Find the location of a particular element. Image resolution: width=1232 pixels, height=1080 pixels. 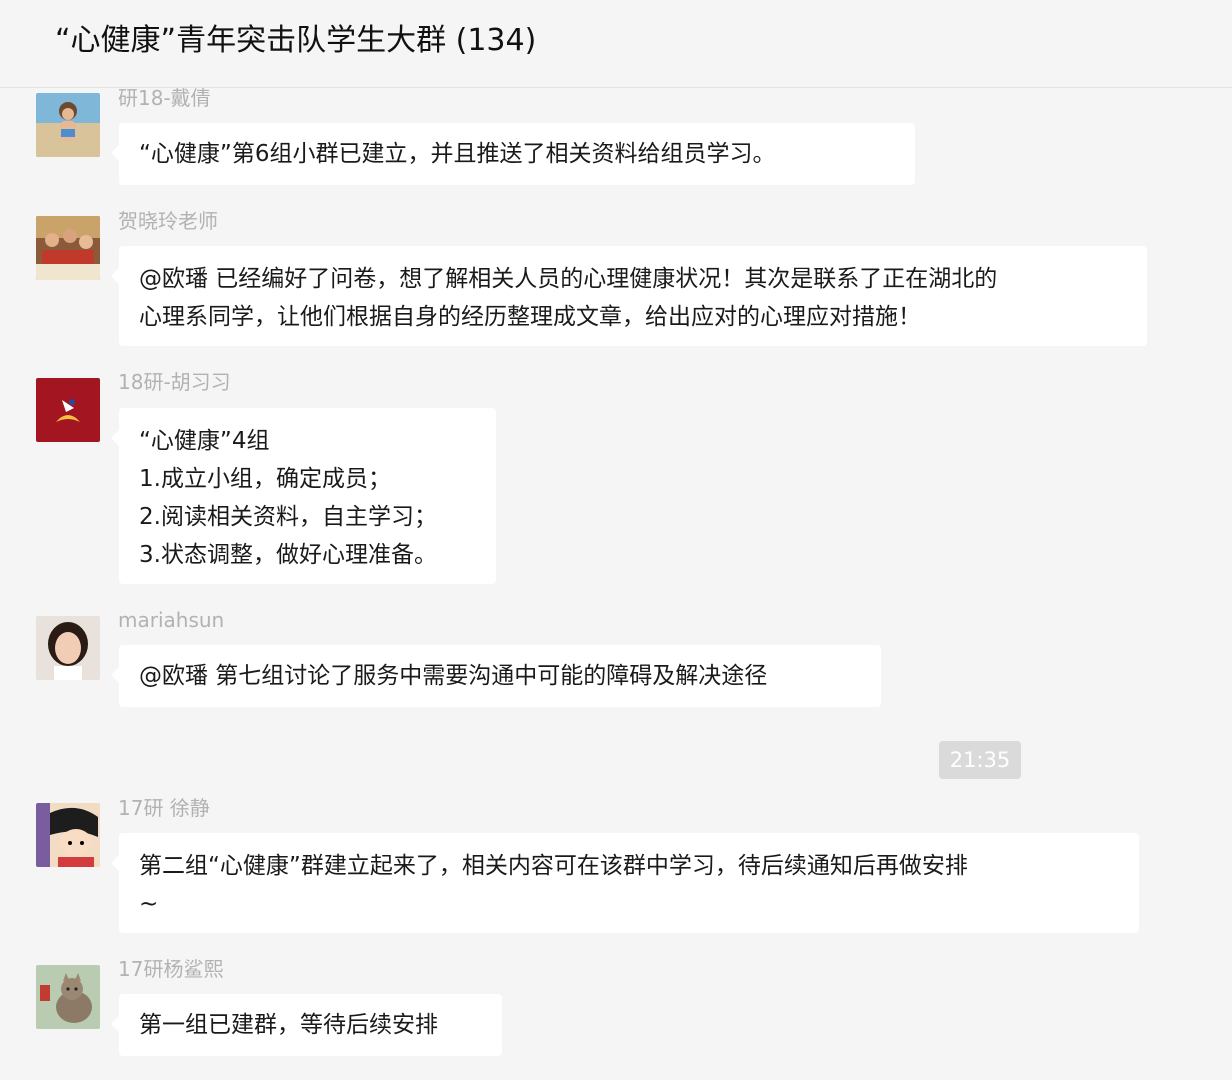

message-bubble: 第一组已建群，等待后续安排 is located at coordinates (306, 1025).